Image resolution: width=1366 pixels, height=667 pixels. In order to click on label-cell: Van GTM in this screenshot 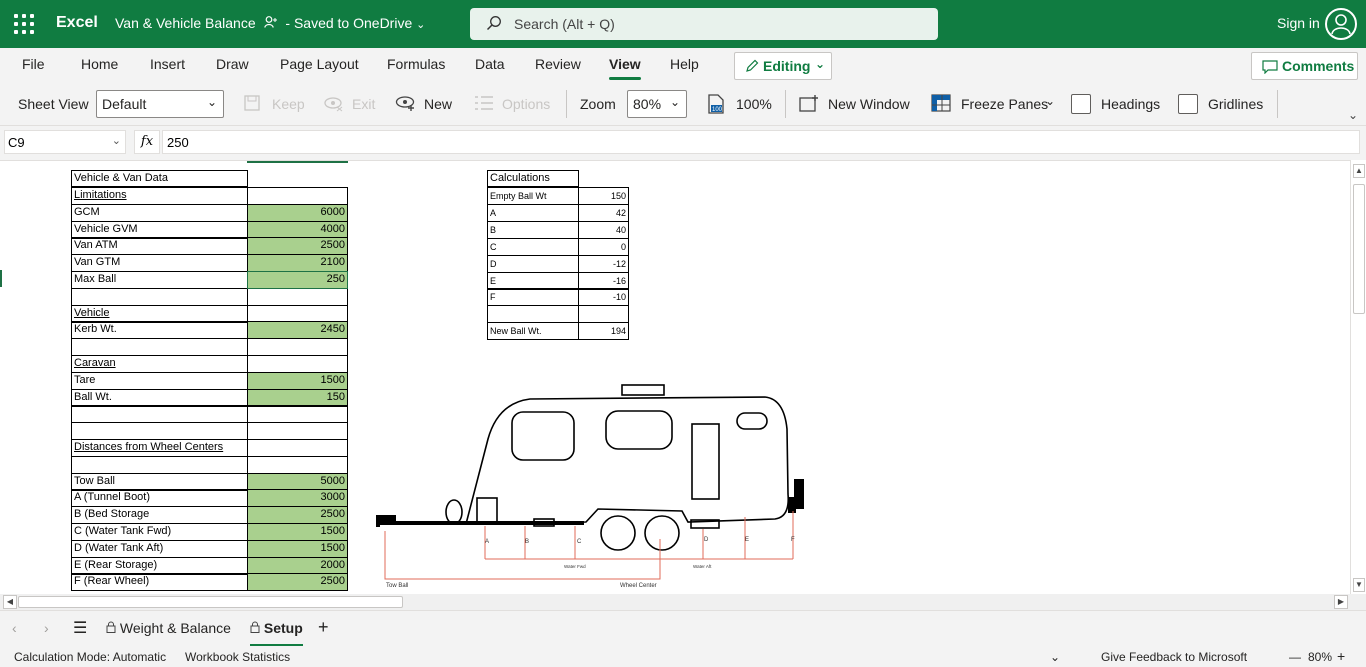, I will do `click(159, 263)`.